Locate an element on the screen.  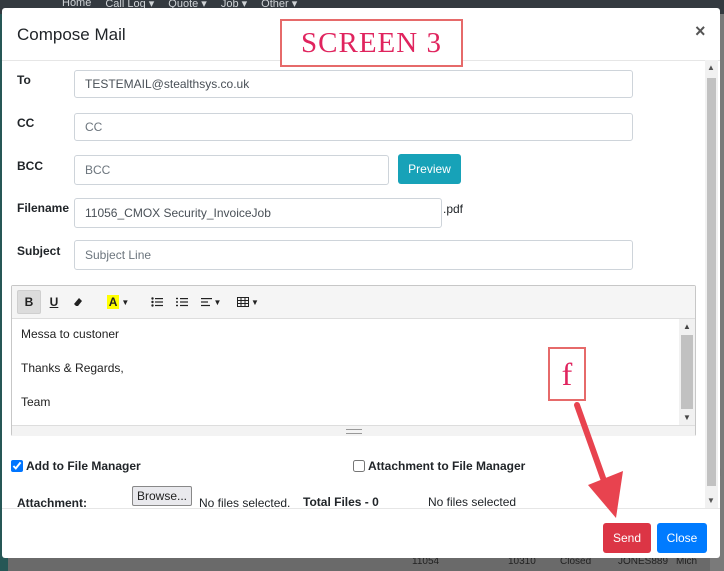
highlight-icon: A is located at coordinates (113, 302).